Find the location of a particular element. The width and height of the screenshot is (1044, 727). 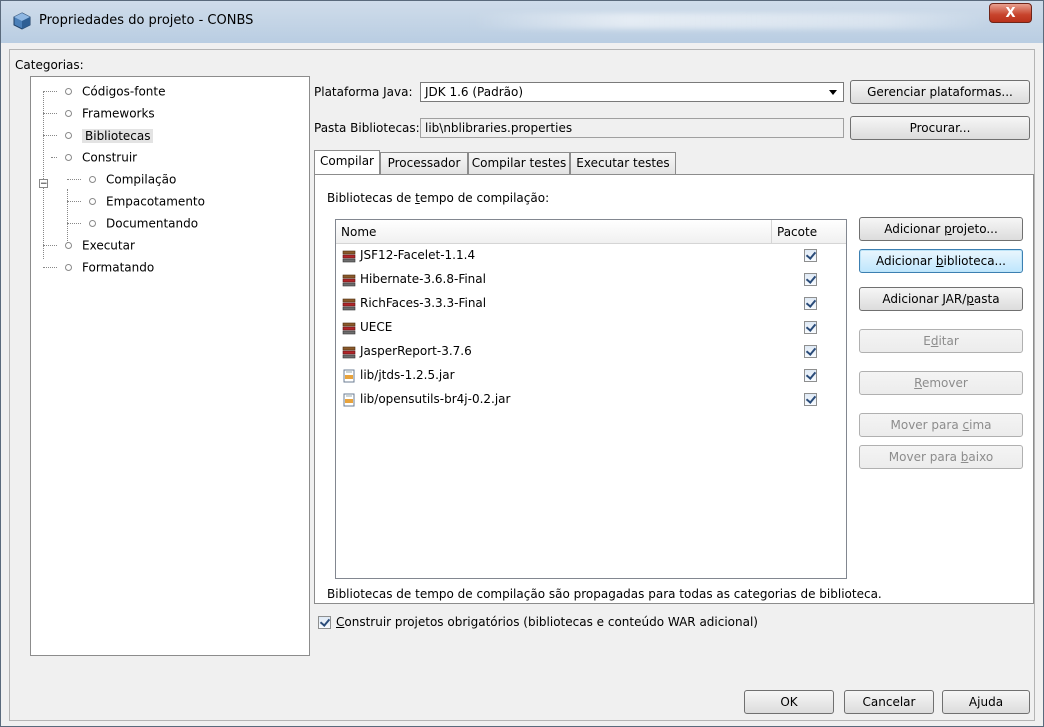

library-name: Hibernate-3.6.8-Final is located at coordinates (423, 279).